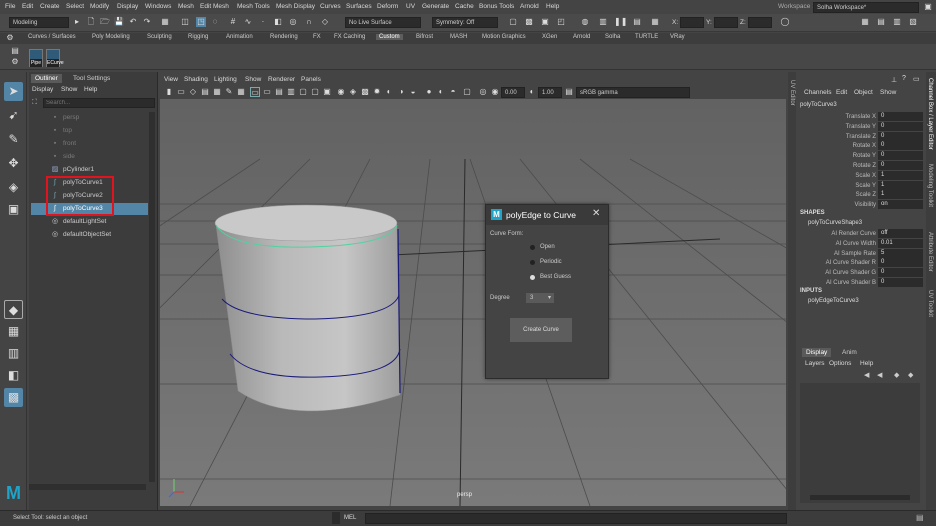 The image size is (936, 526). Describe the element at coordinates (904, 78) in the screenshot. I see `help-icon: ?` at that location.